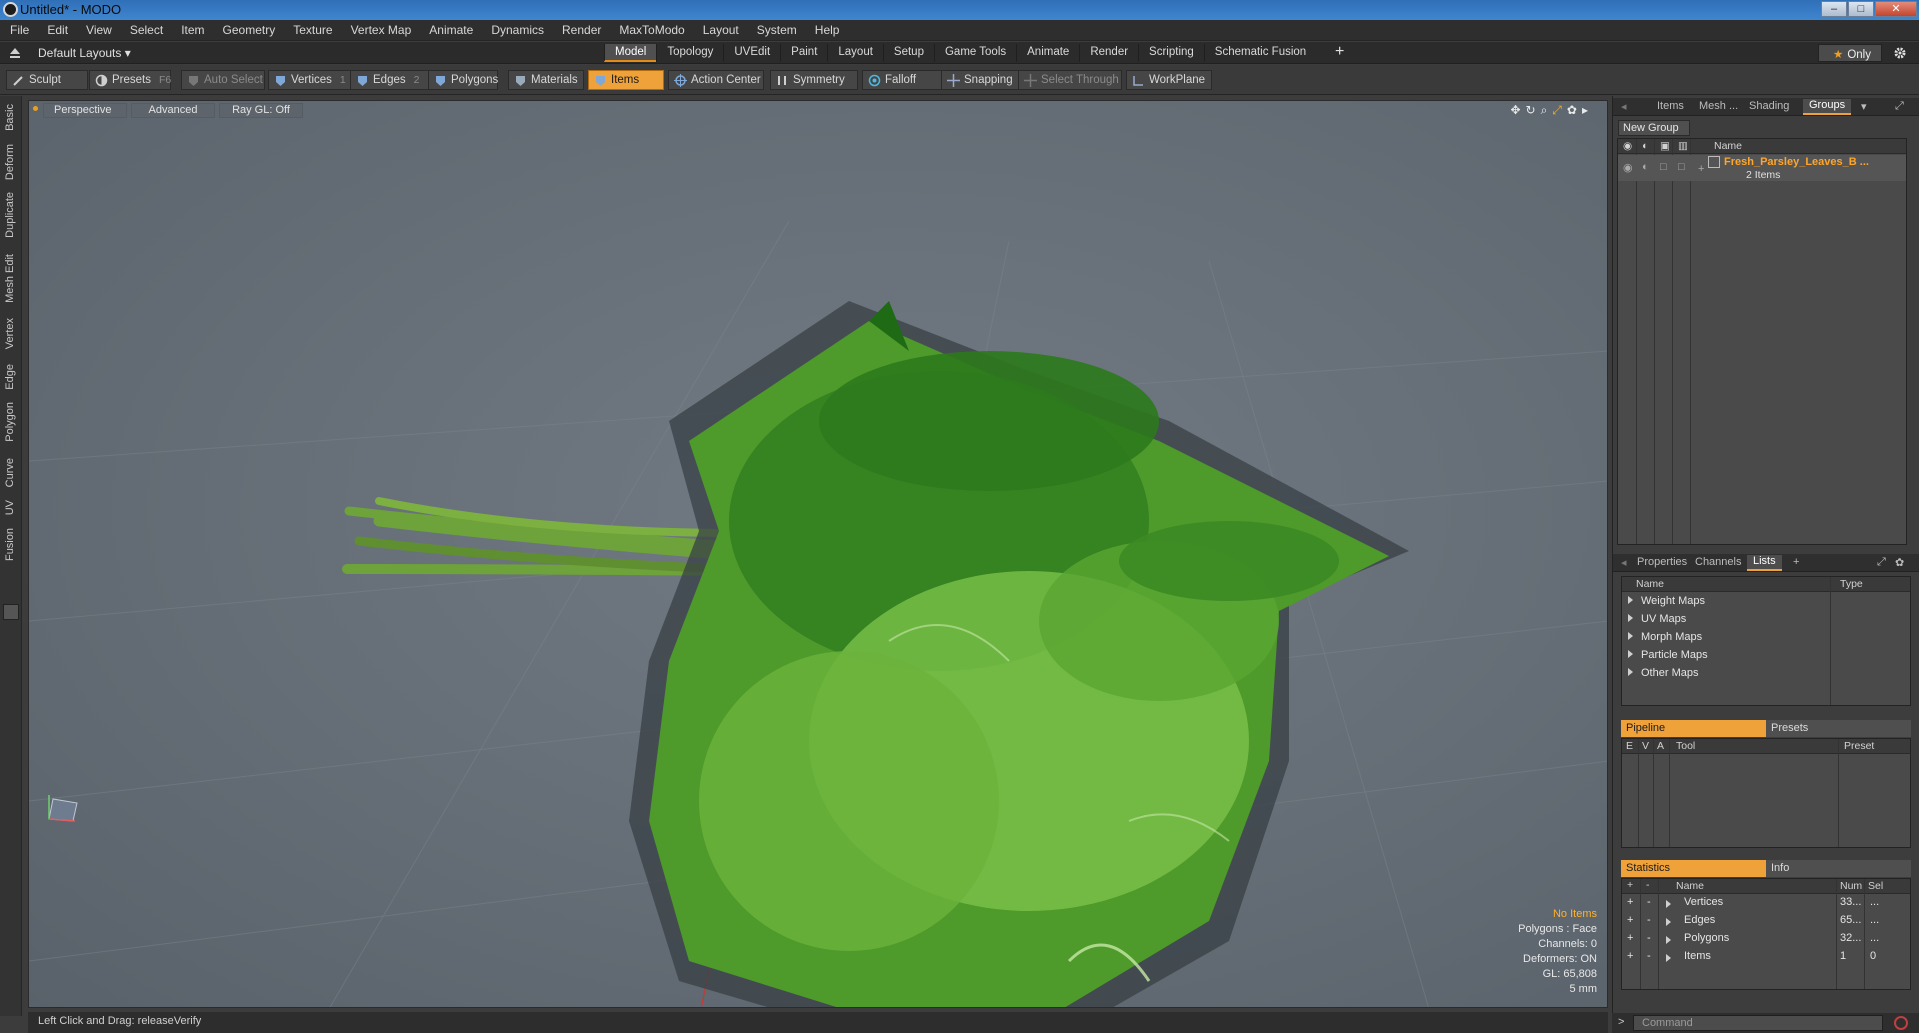 This screenshot has width=1919, height=1033. I want to click on render-col-icon: ◐, so click(1645, 146).